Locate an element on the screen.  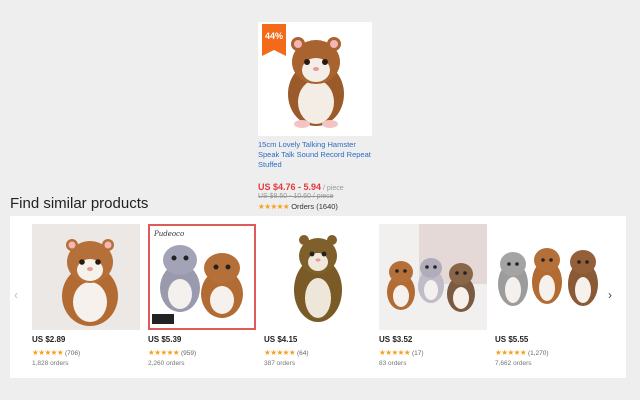
orders-count: Orders (1640) is located at coordinates (314, 206).